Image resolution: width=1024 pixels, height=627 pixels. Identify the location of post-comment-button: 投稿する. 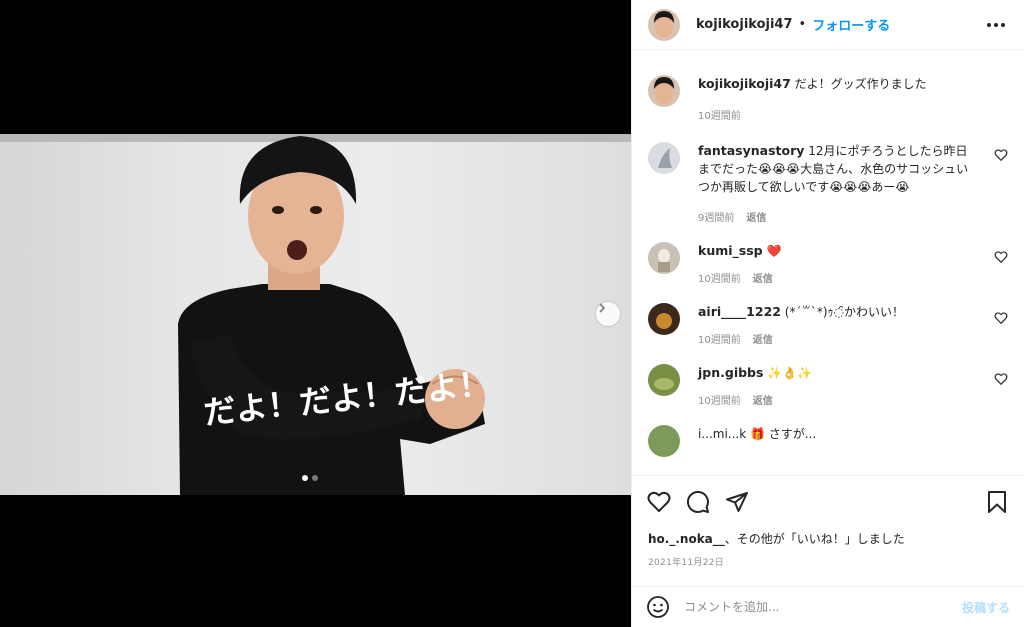
(986, 607).